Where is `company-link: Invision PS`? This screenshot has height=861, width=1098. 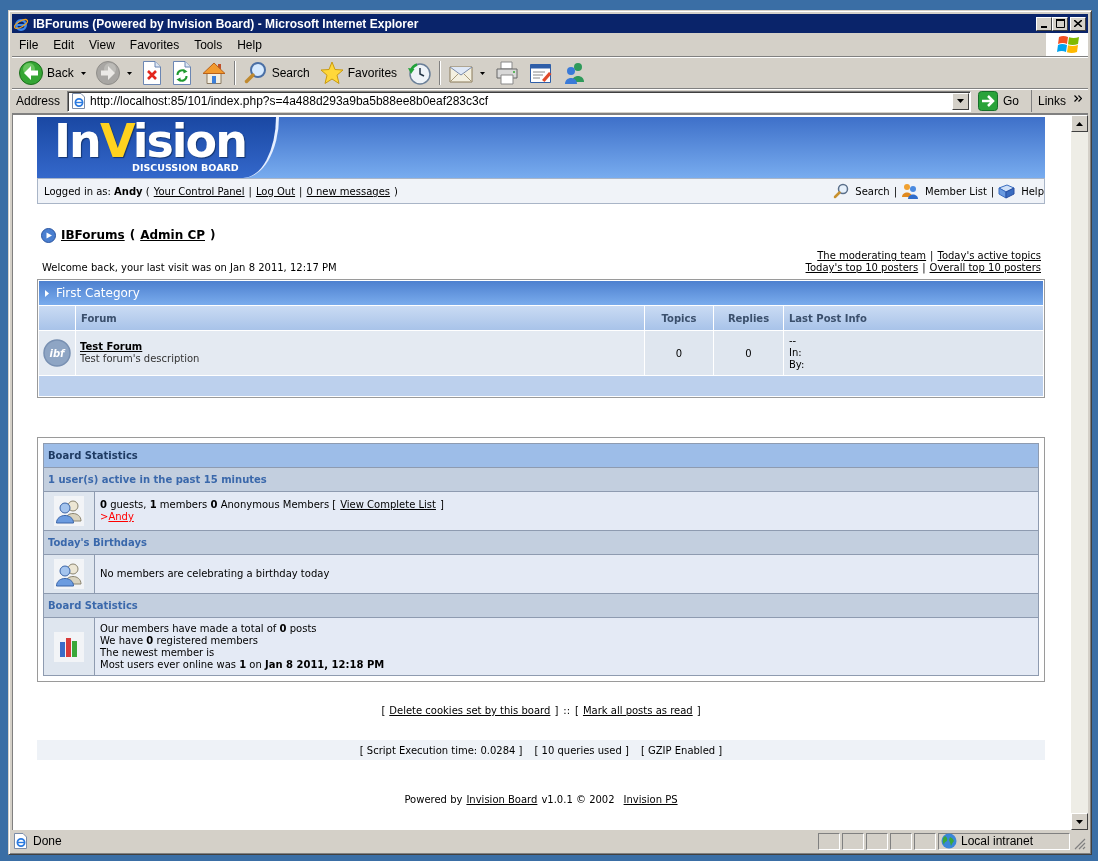 company-link: Invision PS is located at coordinates (650, 800).